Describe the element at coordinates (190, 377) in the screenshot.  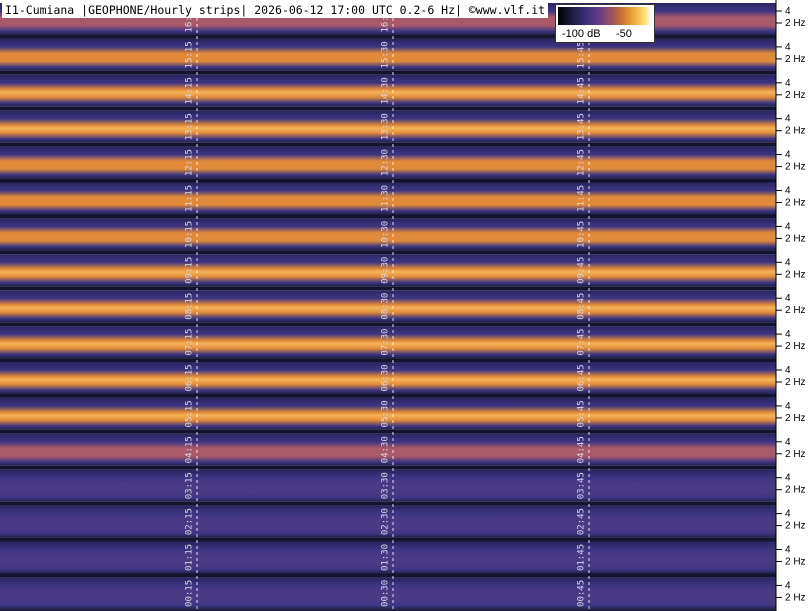
I see `minute-label: 06:15` at that location.